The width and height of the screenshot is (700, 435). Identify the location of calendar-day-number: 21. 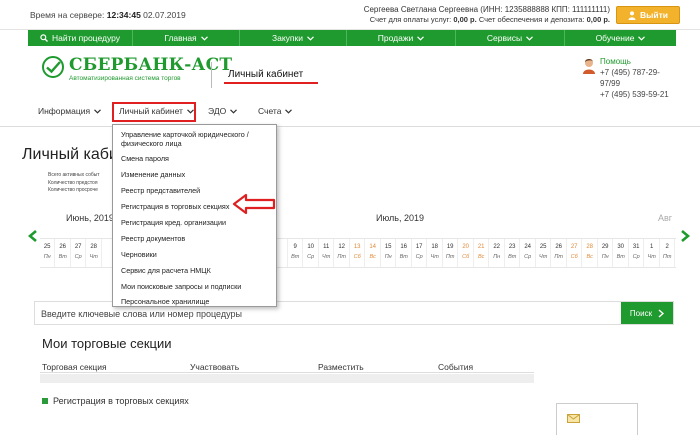
(481, 247).